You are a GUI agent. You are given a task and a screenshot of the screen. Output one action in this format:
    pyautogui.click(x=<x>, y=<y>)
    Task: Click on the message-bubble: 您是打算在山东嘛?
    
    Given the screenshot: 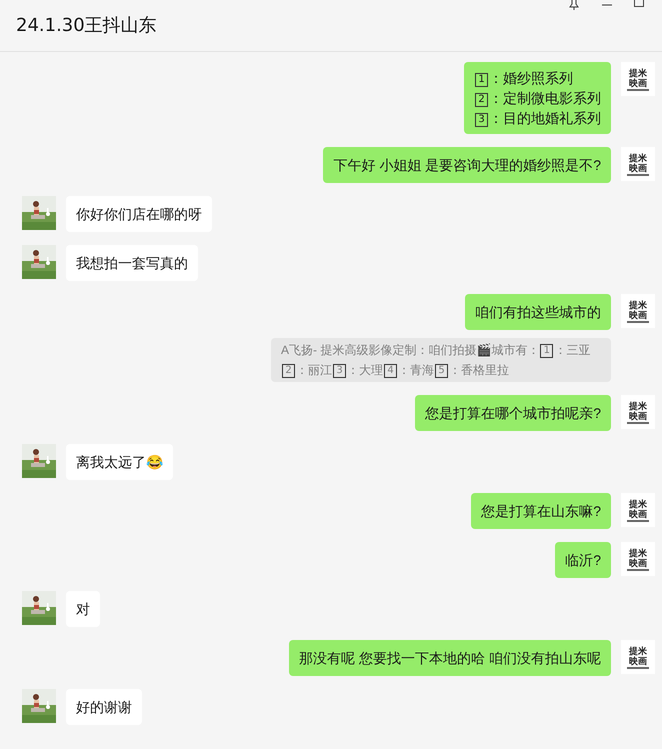 What is the action you would take?
    pyautogui.click(x=541, y=511)
    